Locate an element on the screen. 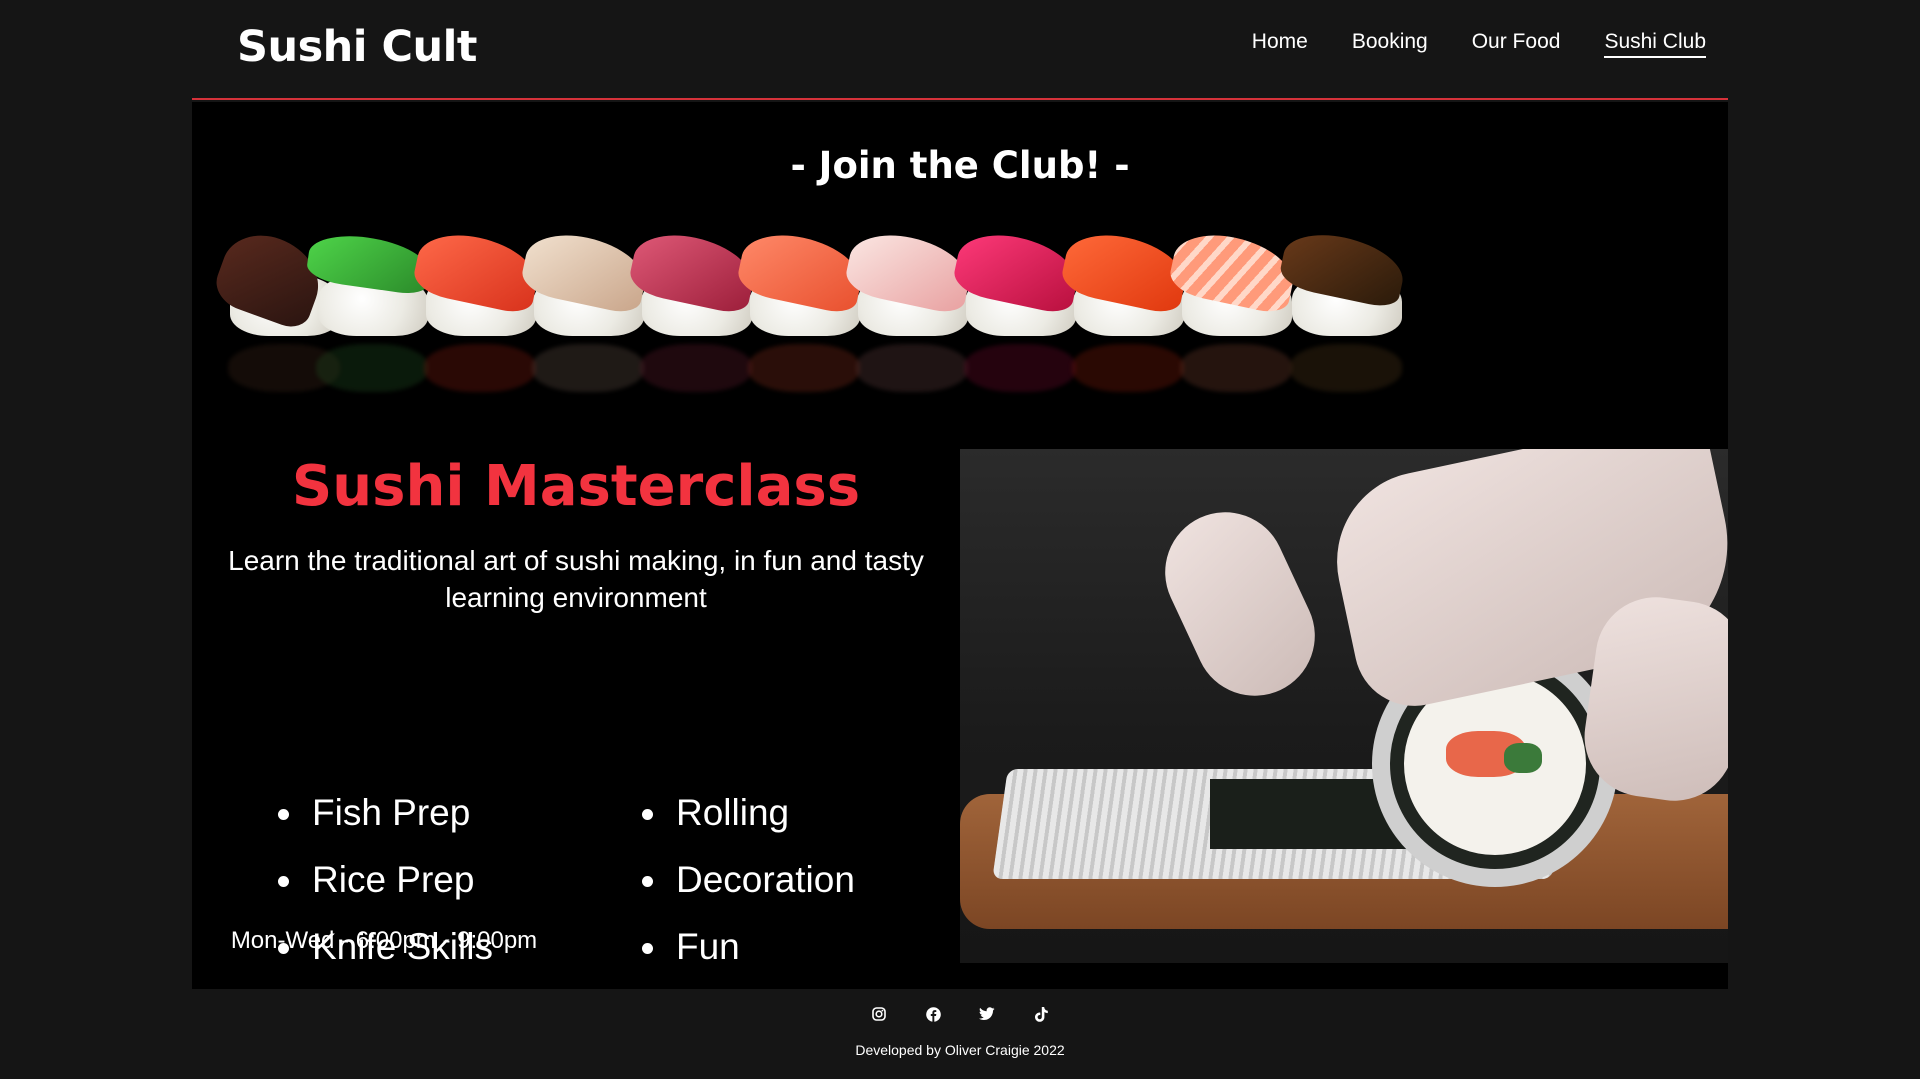 The width and height of the screenshot is (1920, 1079). main-nav: Home Booking Our Food Sushi Club is located at coordinates (1479, 44).